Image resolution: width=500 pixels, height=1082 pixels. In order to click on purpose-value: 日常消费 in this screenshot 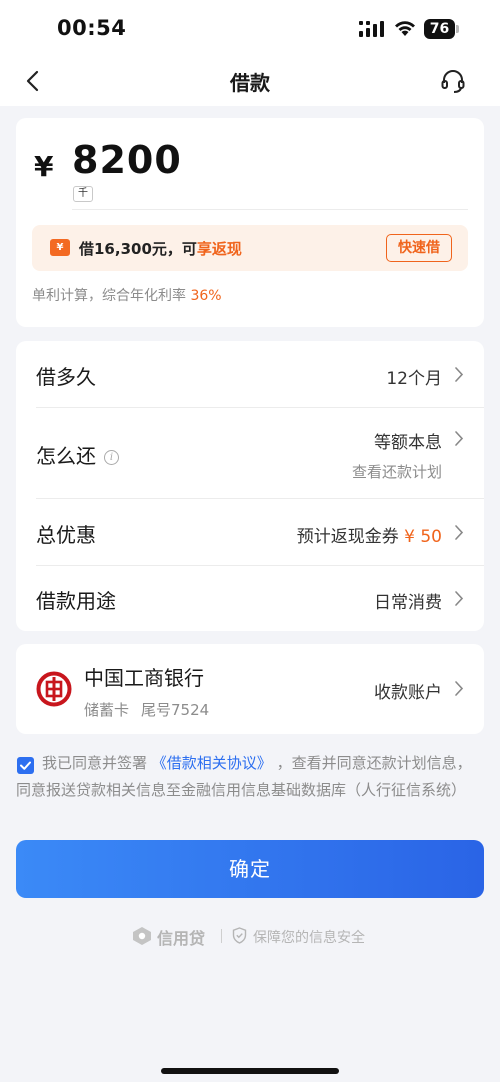, I will do `click(408, 603)`.